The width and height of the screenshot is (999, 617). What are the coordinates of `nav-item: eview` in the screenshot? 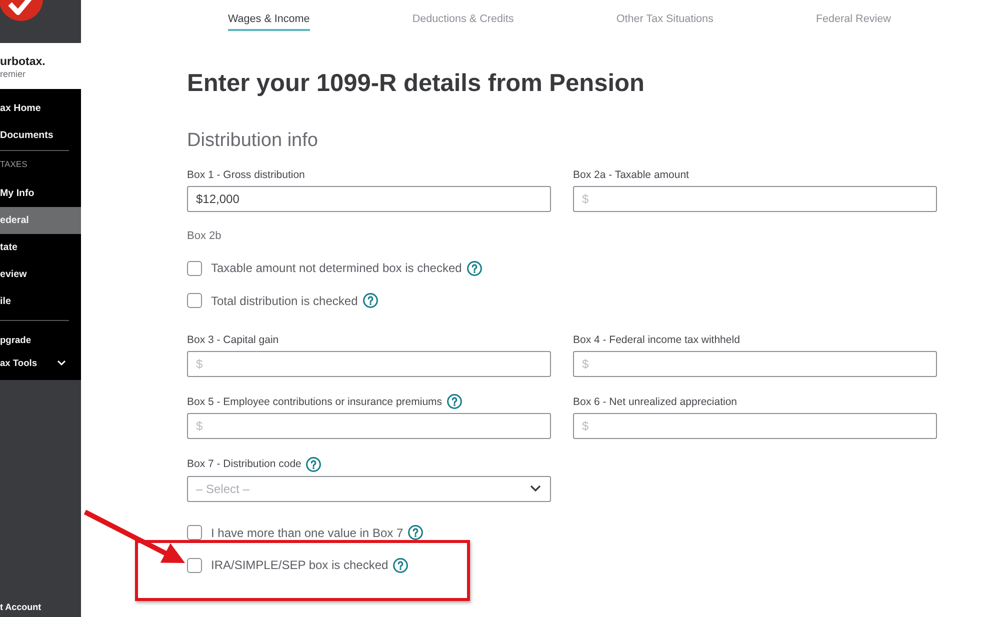 It's located at (40, 274).